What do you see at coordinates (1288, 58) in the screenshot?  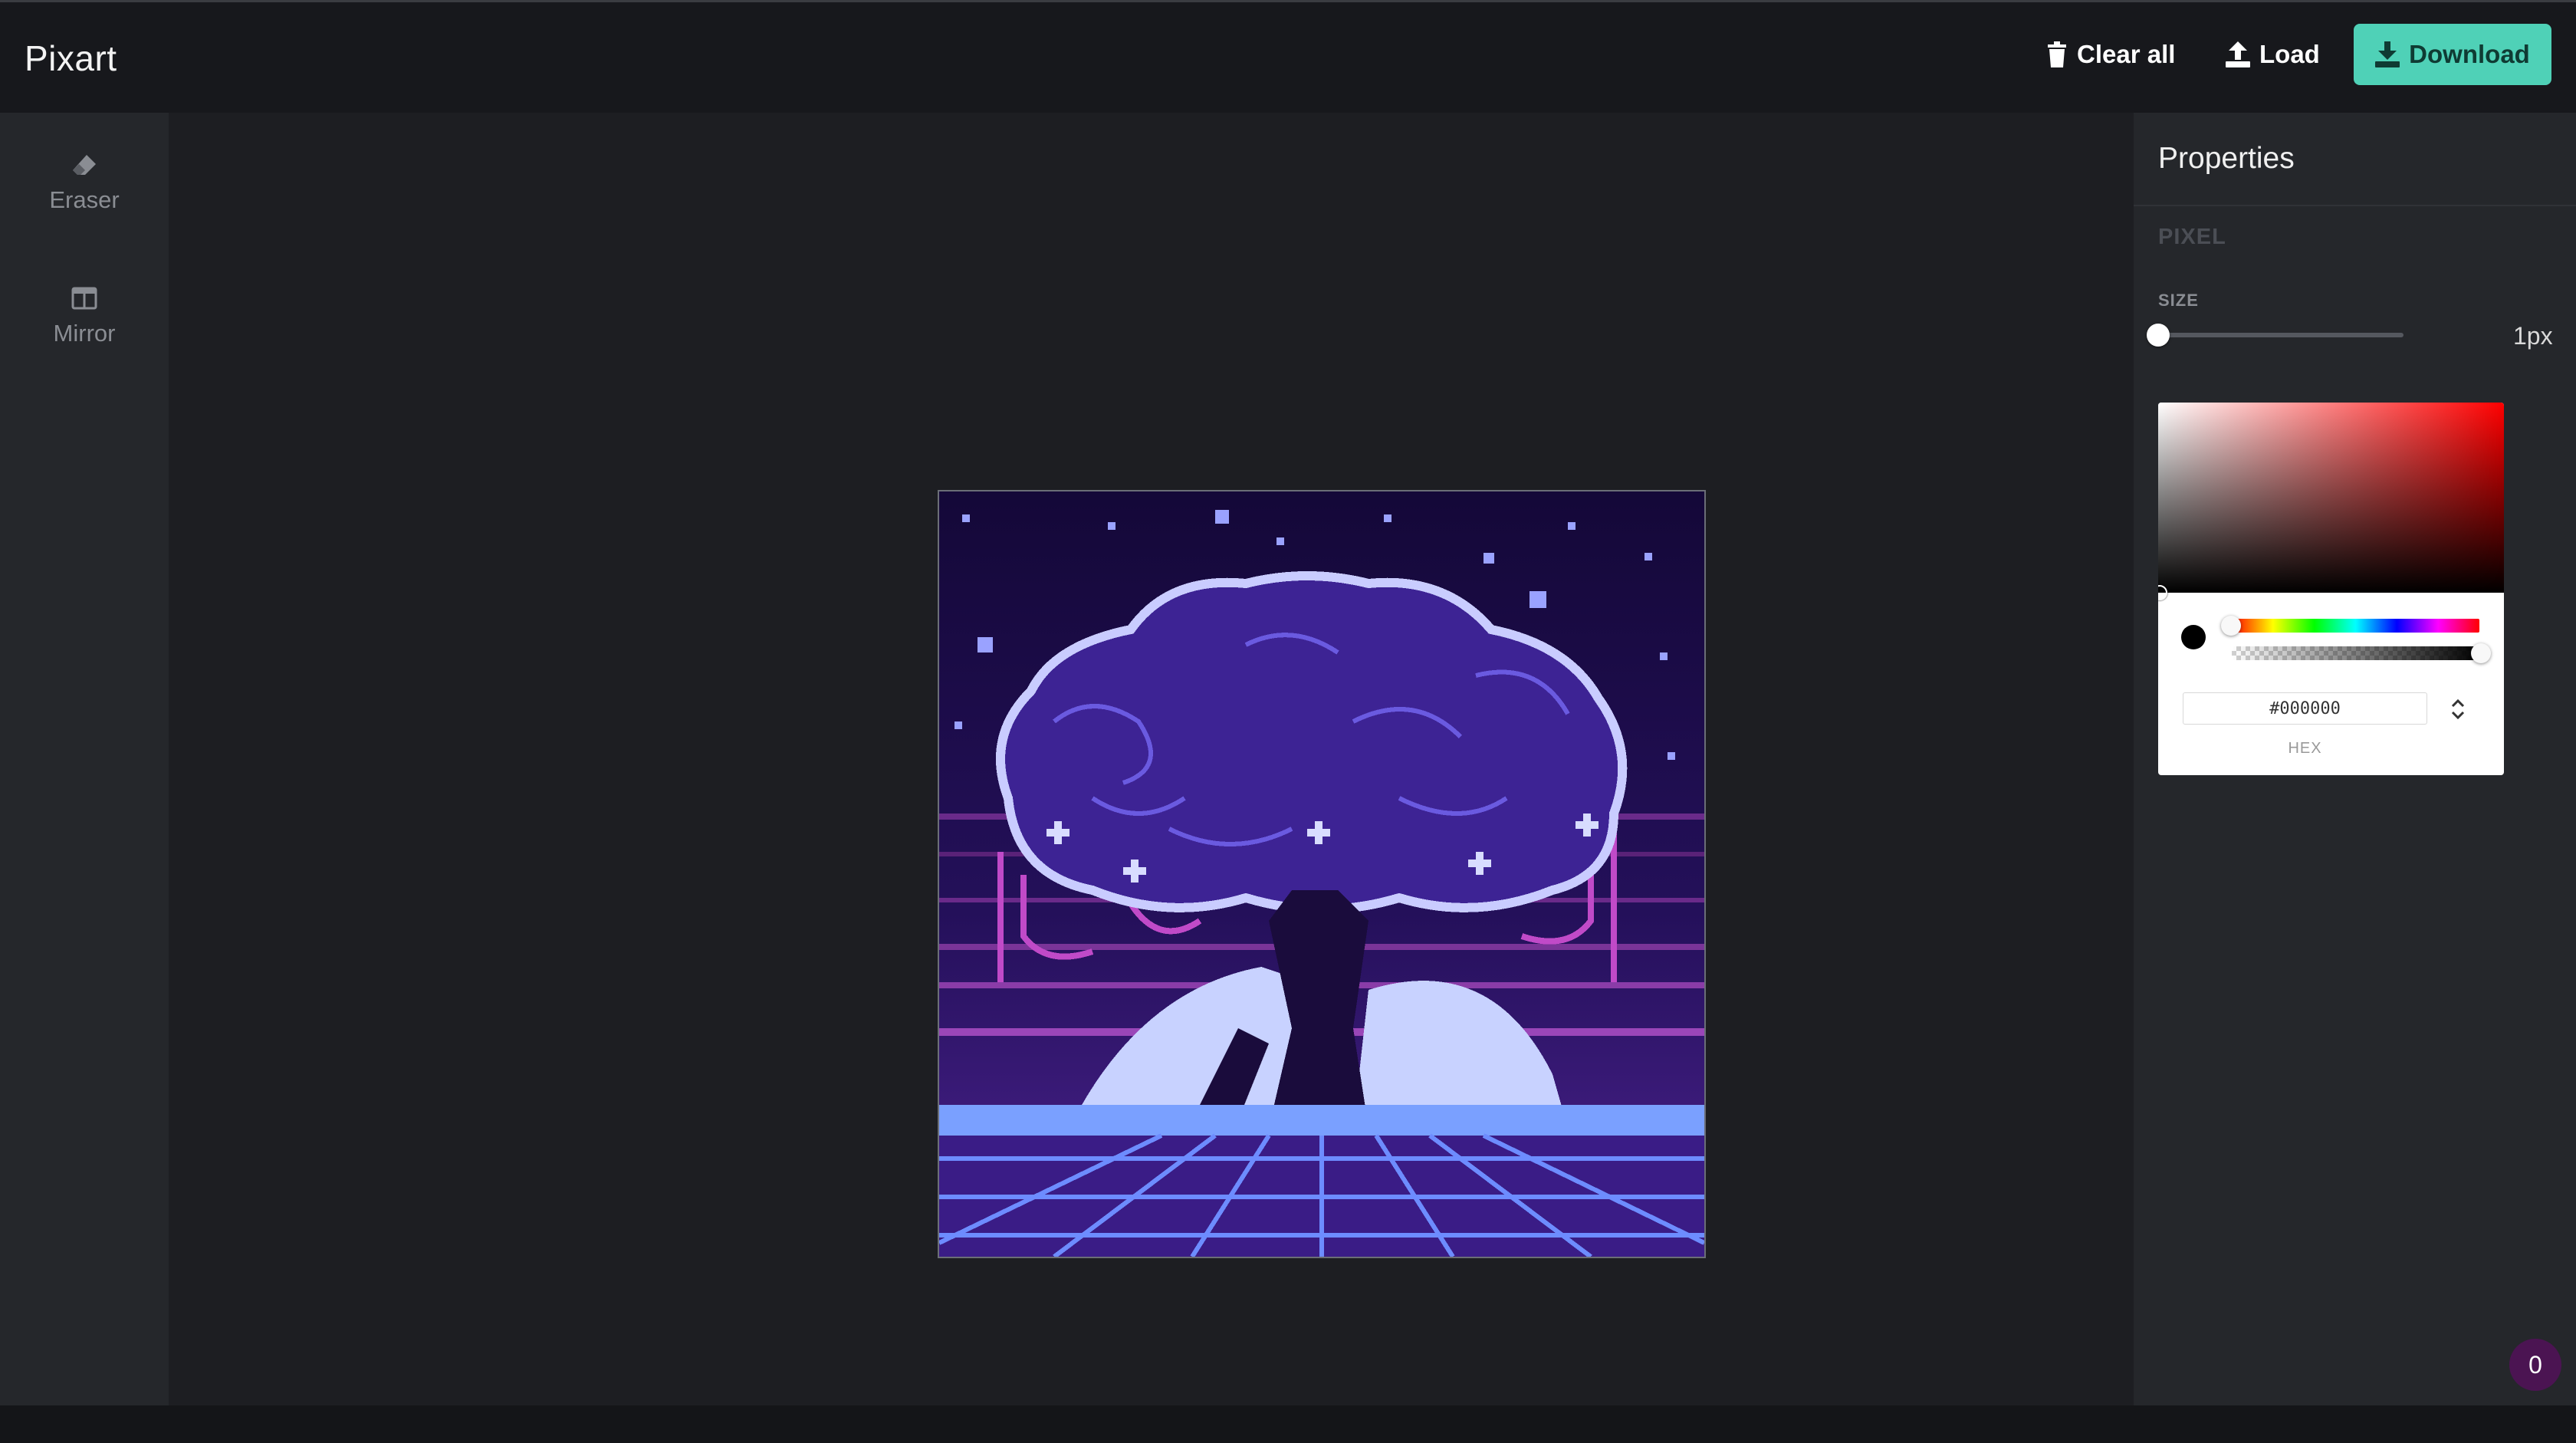 I see `app-header: Pixart Clear all Load Download` at bounding box center [1288, 58].